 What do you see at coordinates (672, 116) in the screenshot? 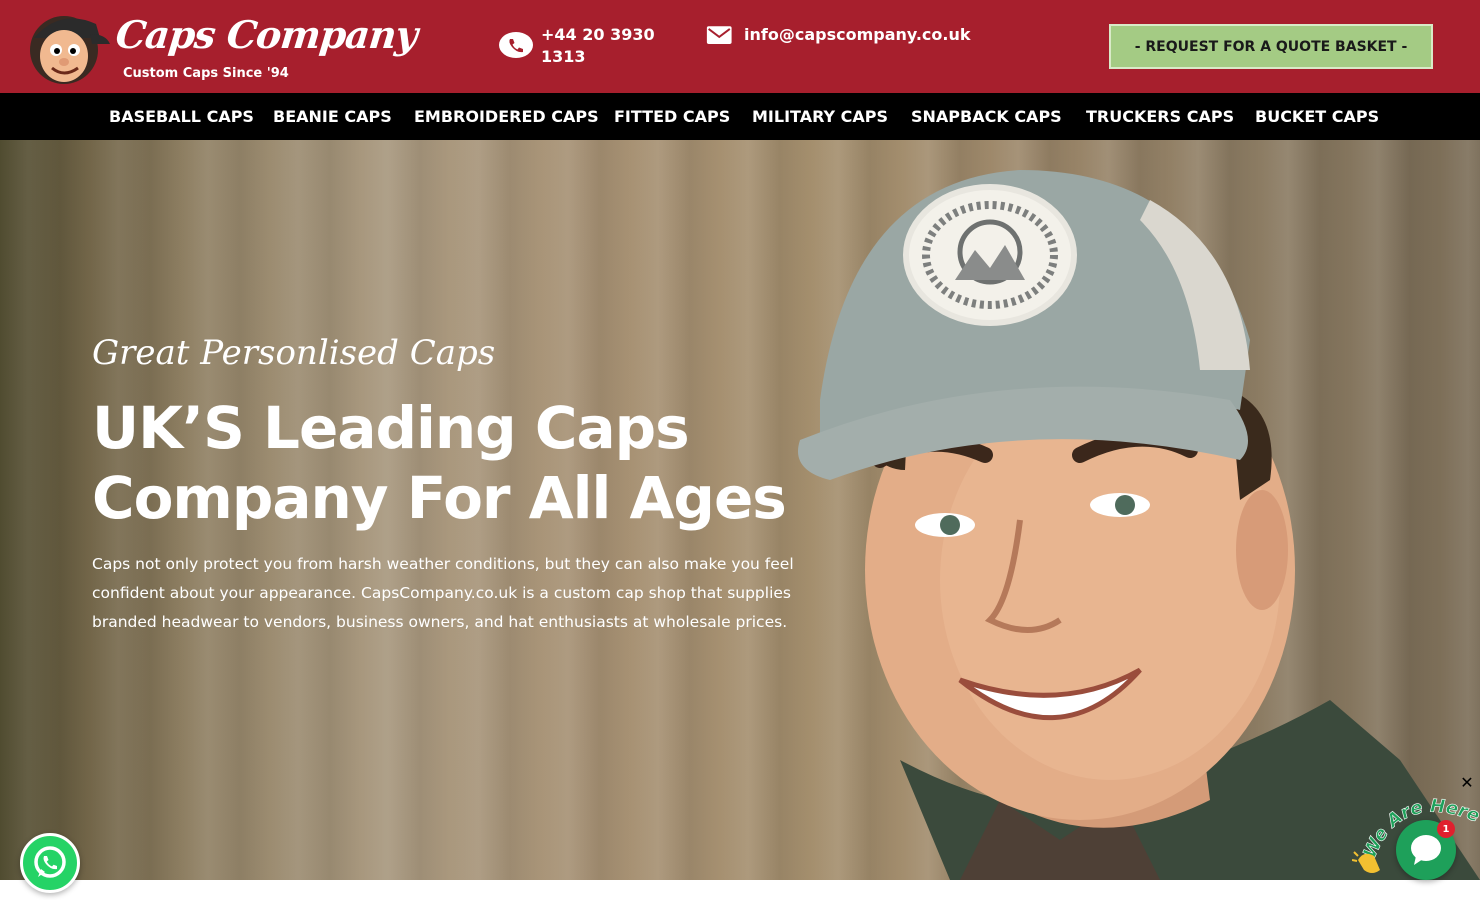
I see `nav-item-fitted-caps: FITTED CAPS` at bounding box center [672, 116].